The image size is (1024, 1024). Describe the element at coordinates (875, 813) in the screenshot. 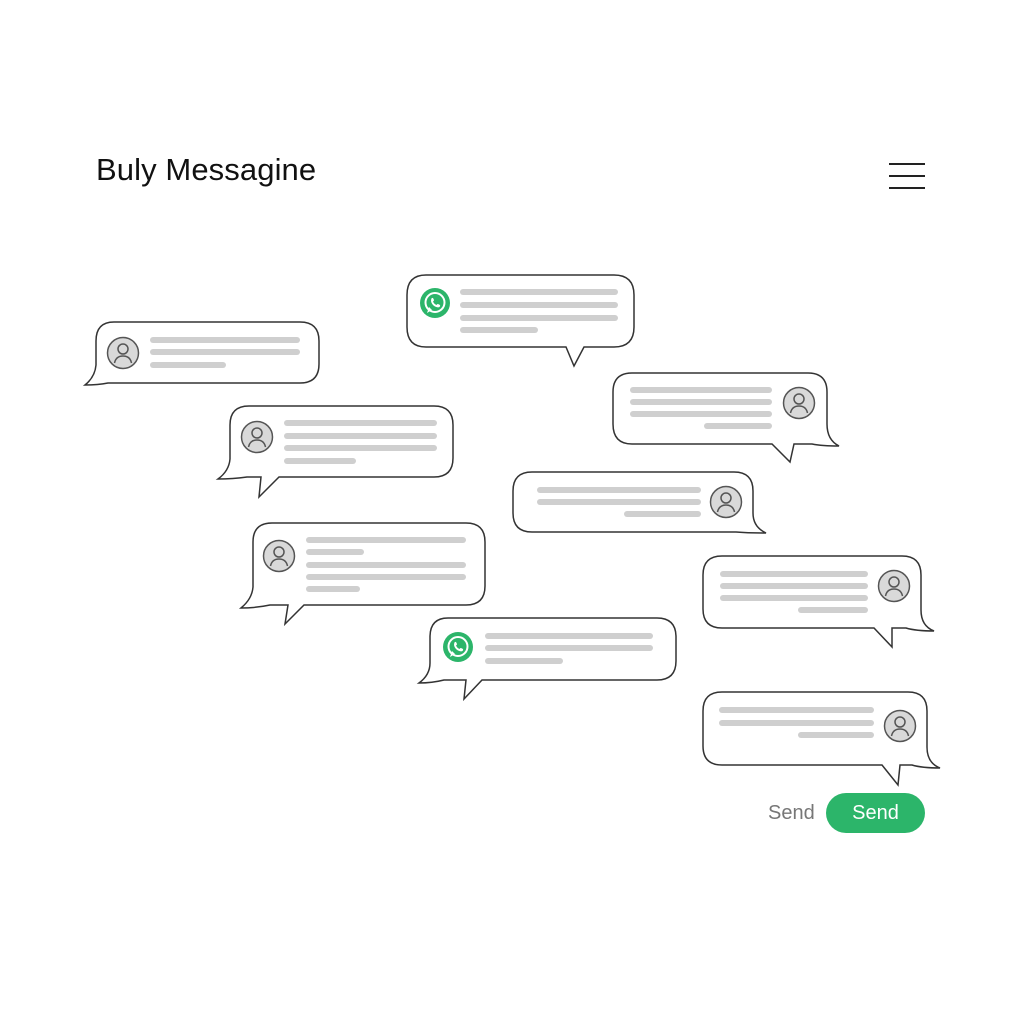

I see `send-button: Send` at that location.